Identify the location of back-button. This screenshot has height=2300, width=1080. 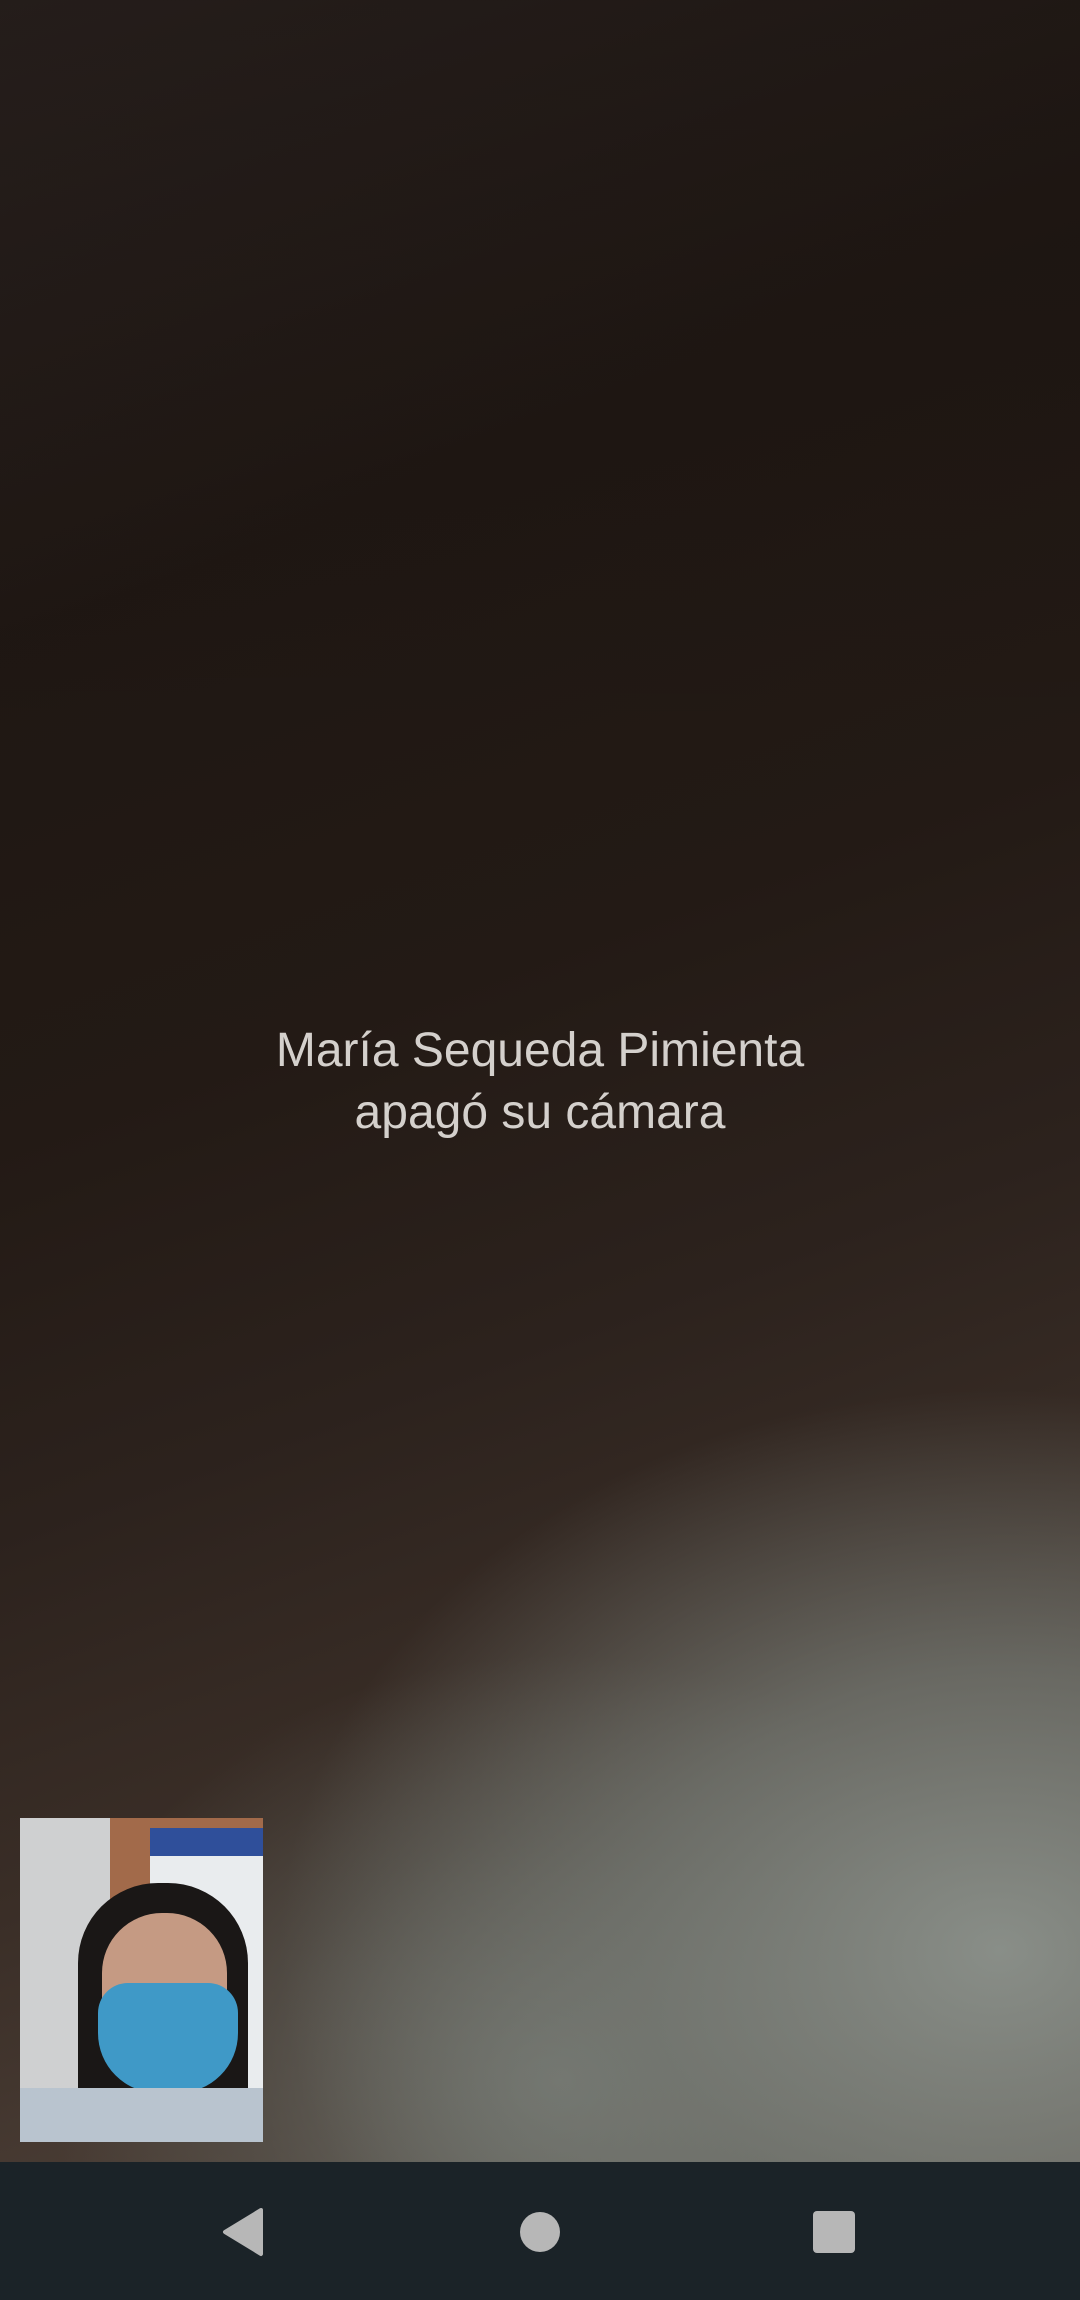
(242, 2232).